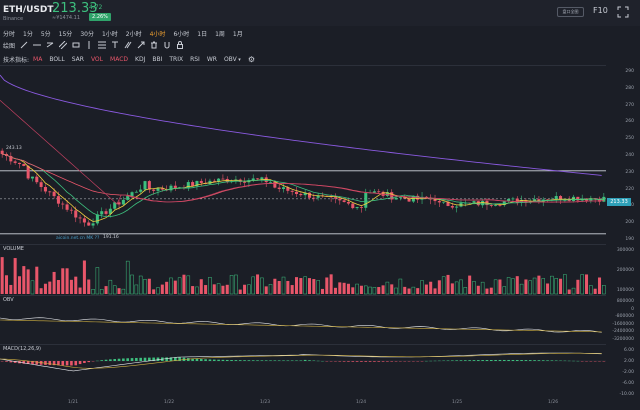 Image resolution: width=640 pixels, height=410 pixels. Describe the element at coordinates (629, 172) in the screenshot. I see `axis-tick-label: 230` at that location.